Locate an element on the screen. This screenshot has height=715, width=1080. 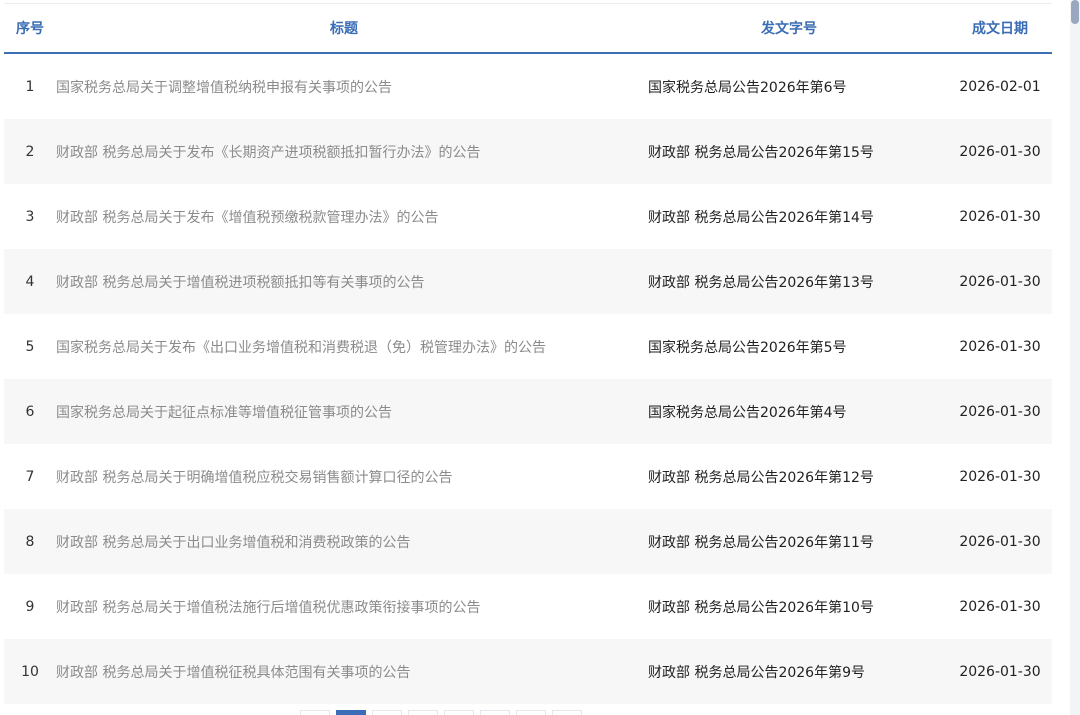
row-index: 8 is located at coordinates (30, 541).